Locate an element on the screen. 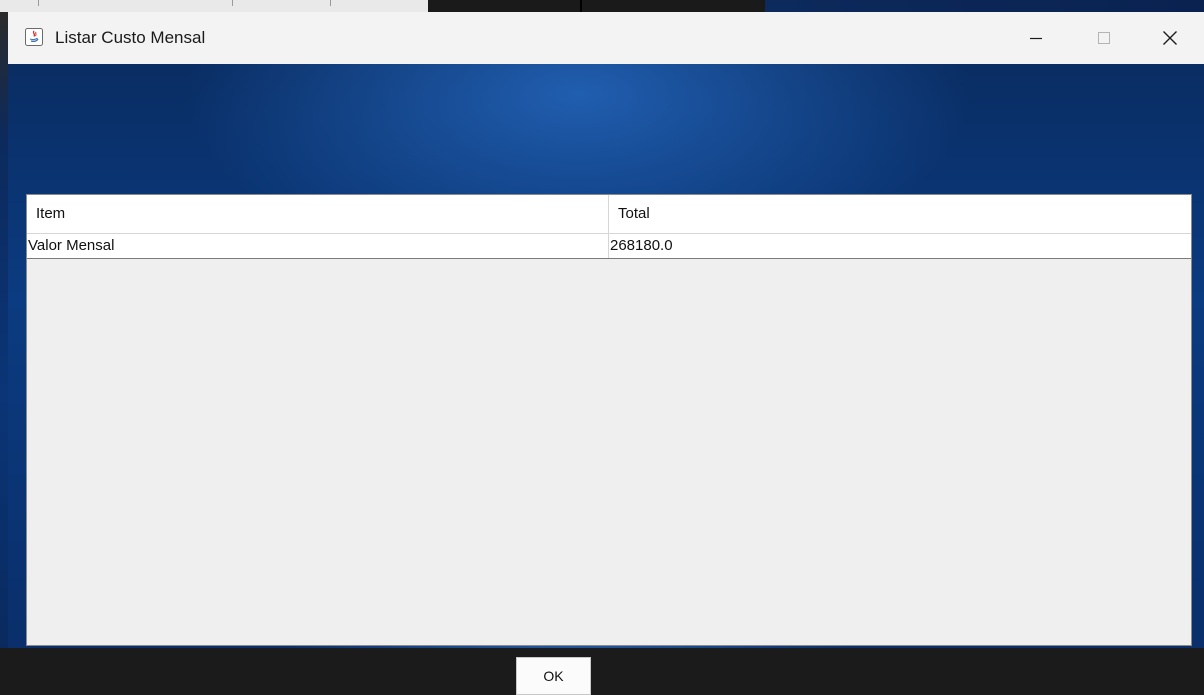  background-desktop-edge is located at coordinates (4, 330).